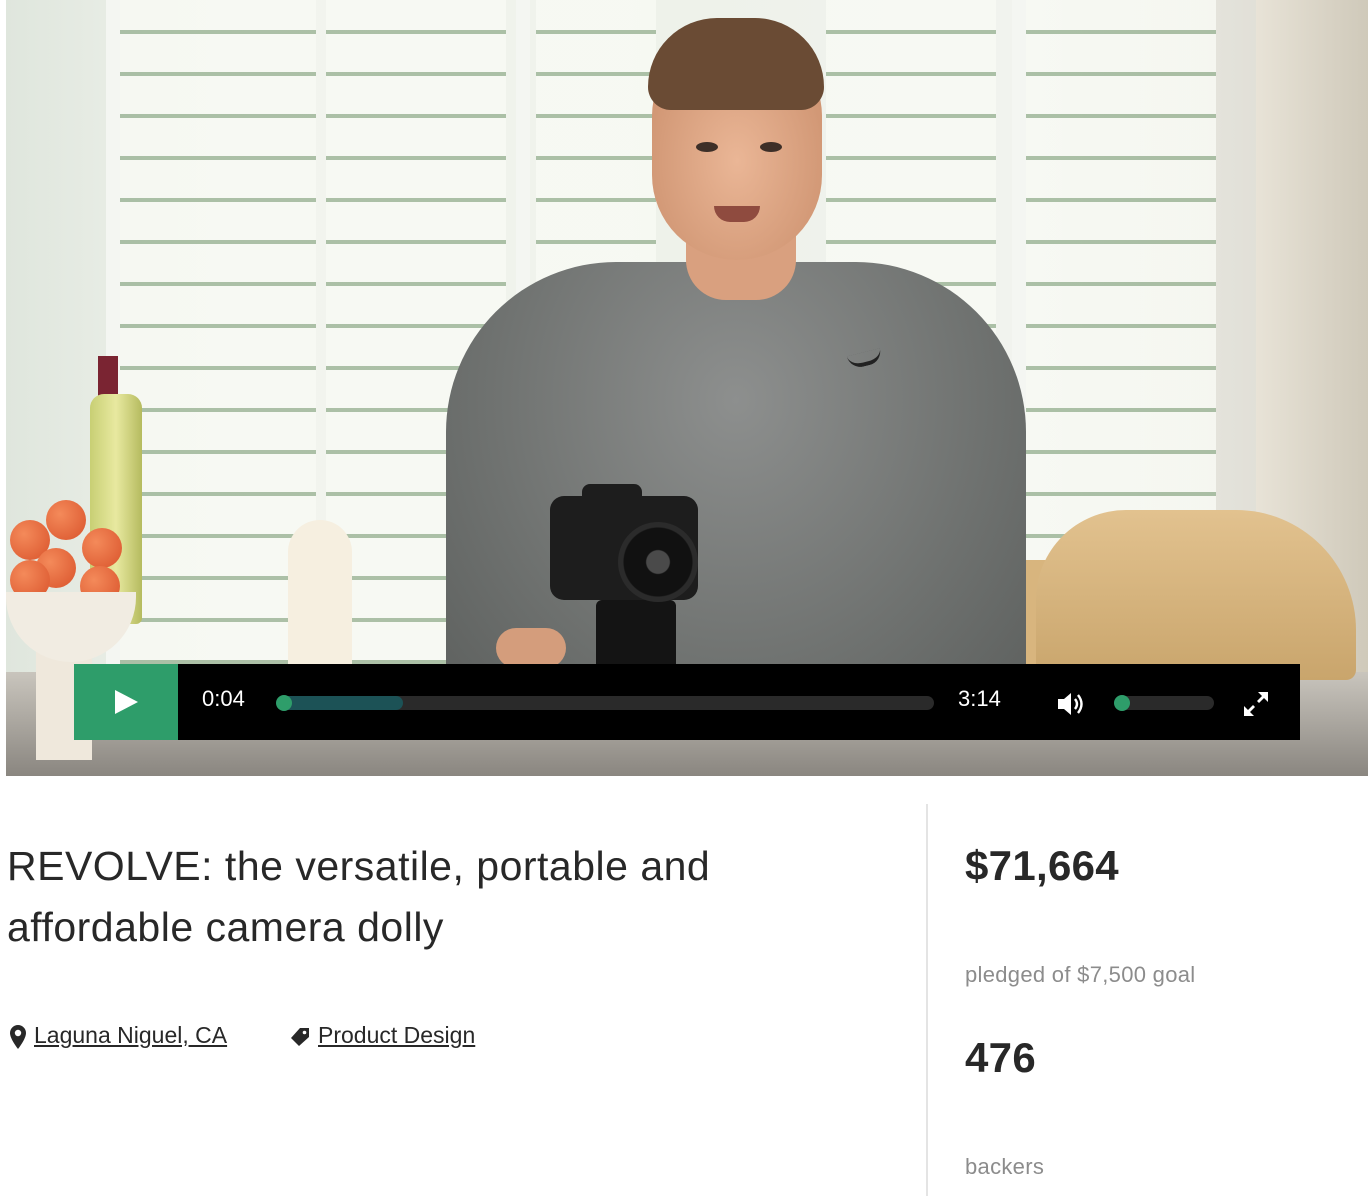 This screenshot has height=1196, width=1370. I want to click on current-time: 0:04, so click(223, 698).